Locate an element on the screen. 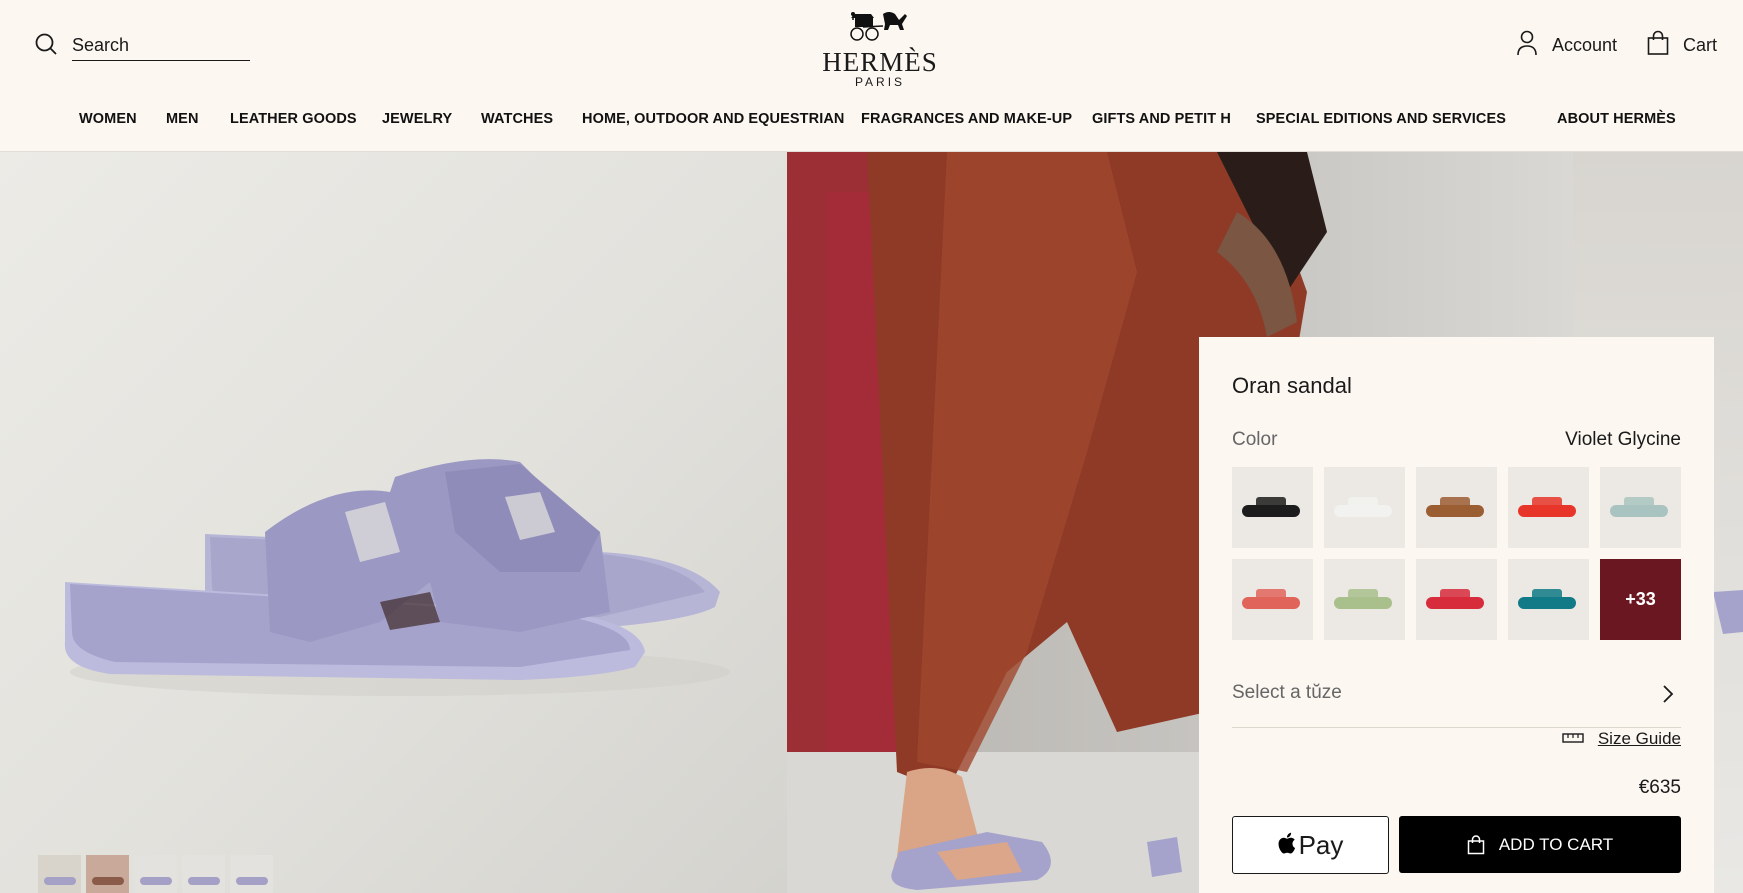 Image resolution: width=1743 pixels, height=893 pixels. nav-item-fragrances-makeup: FRAGRANCES AND MAKE-UP is located at coordinates (966, 119).